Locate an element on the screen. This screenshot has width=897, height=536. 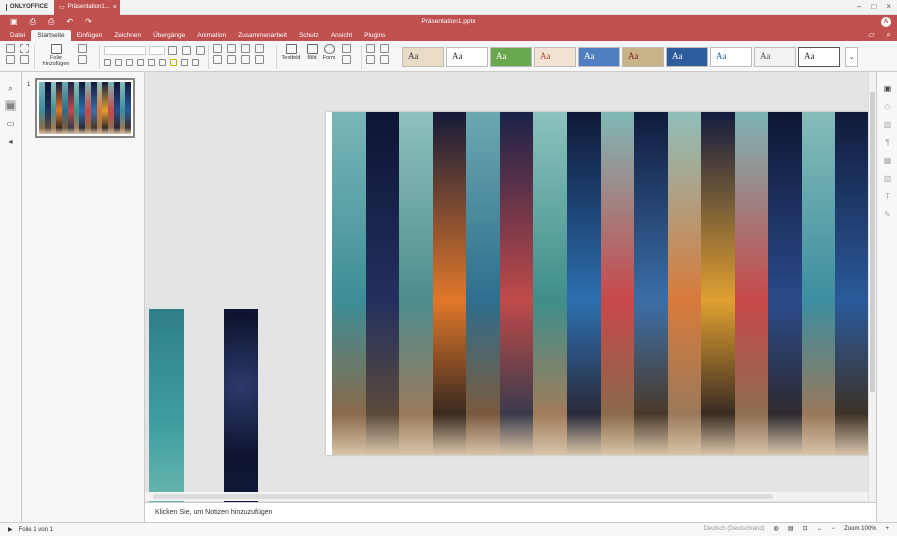
textfield-button: Textfeld is located at coordinates (291, 52).